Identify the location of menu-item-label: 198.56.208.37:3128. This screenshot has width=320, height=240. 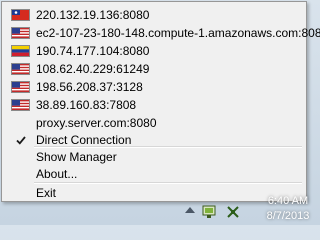
(89, 87).